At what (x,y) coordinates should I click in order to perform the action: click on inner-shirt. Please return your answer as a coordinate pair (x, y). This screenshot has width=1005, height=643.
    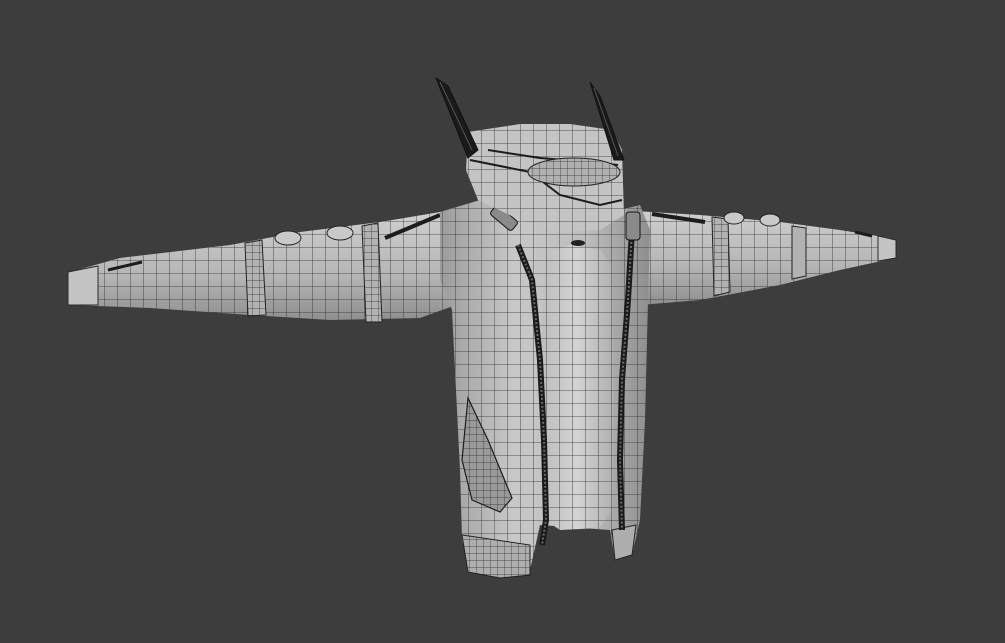
    Looking at the image, I should click on (577, 387).